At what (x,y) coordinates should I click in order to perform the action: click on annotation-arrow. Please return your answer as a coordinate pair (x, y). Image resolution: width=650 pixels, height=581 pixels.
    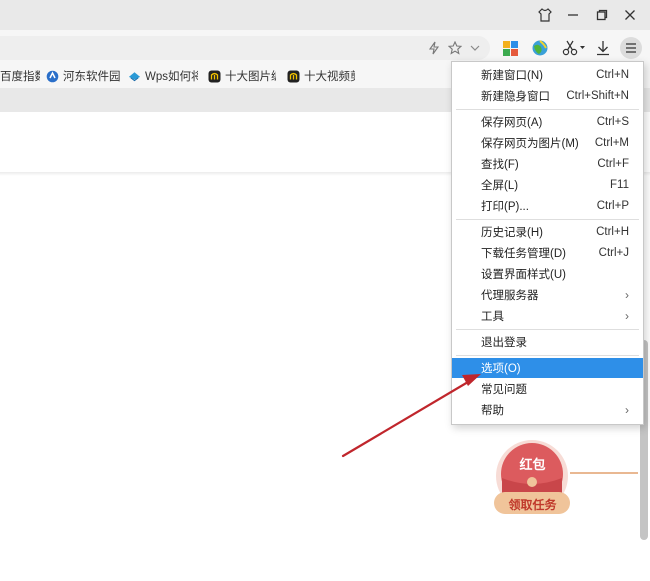
    Looking at the image, I should click on (411, 416).